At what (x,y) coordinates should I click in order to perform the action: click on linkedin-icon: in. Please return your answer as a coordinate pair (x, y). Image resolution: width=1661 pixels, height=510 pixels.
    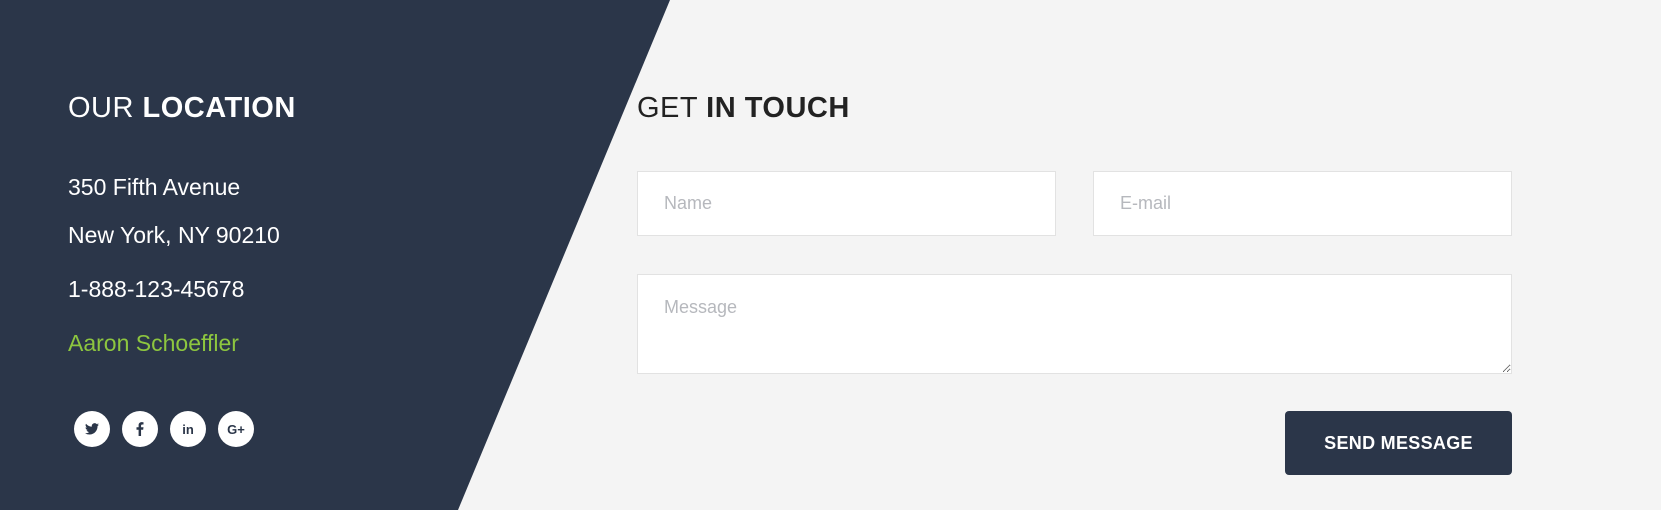
    Looking at the image, I should click on (188, 429).